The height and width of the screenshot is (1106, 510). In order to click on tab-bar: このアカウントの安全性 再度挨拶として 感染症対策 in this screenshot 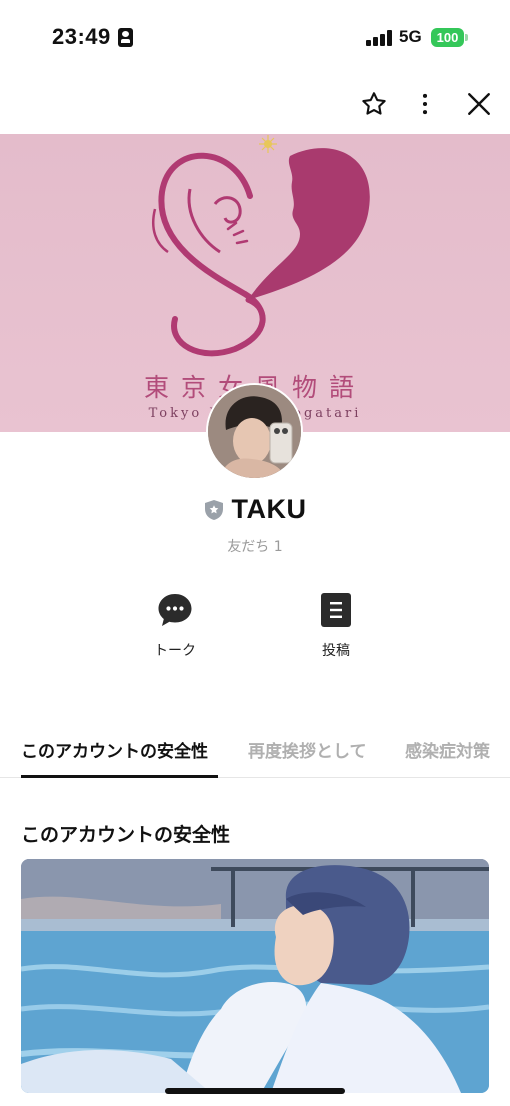, I will do `click(255, 749)`.